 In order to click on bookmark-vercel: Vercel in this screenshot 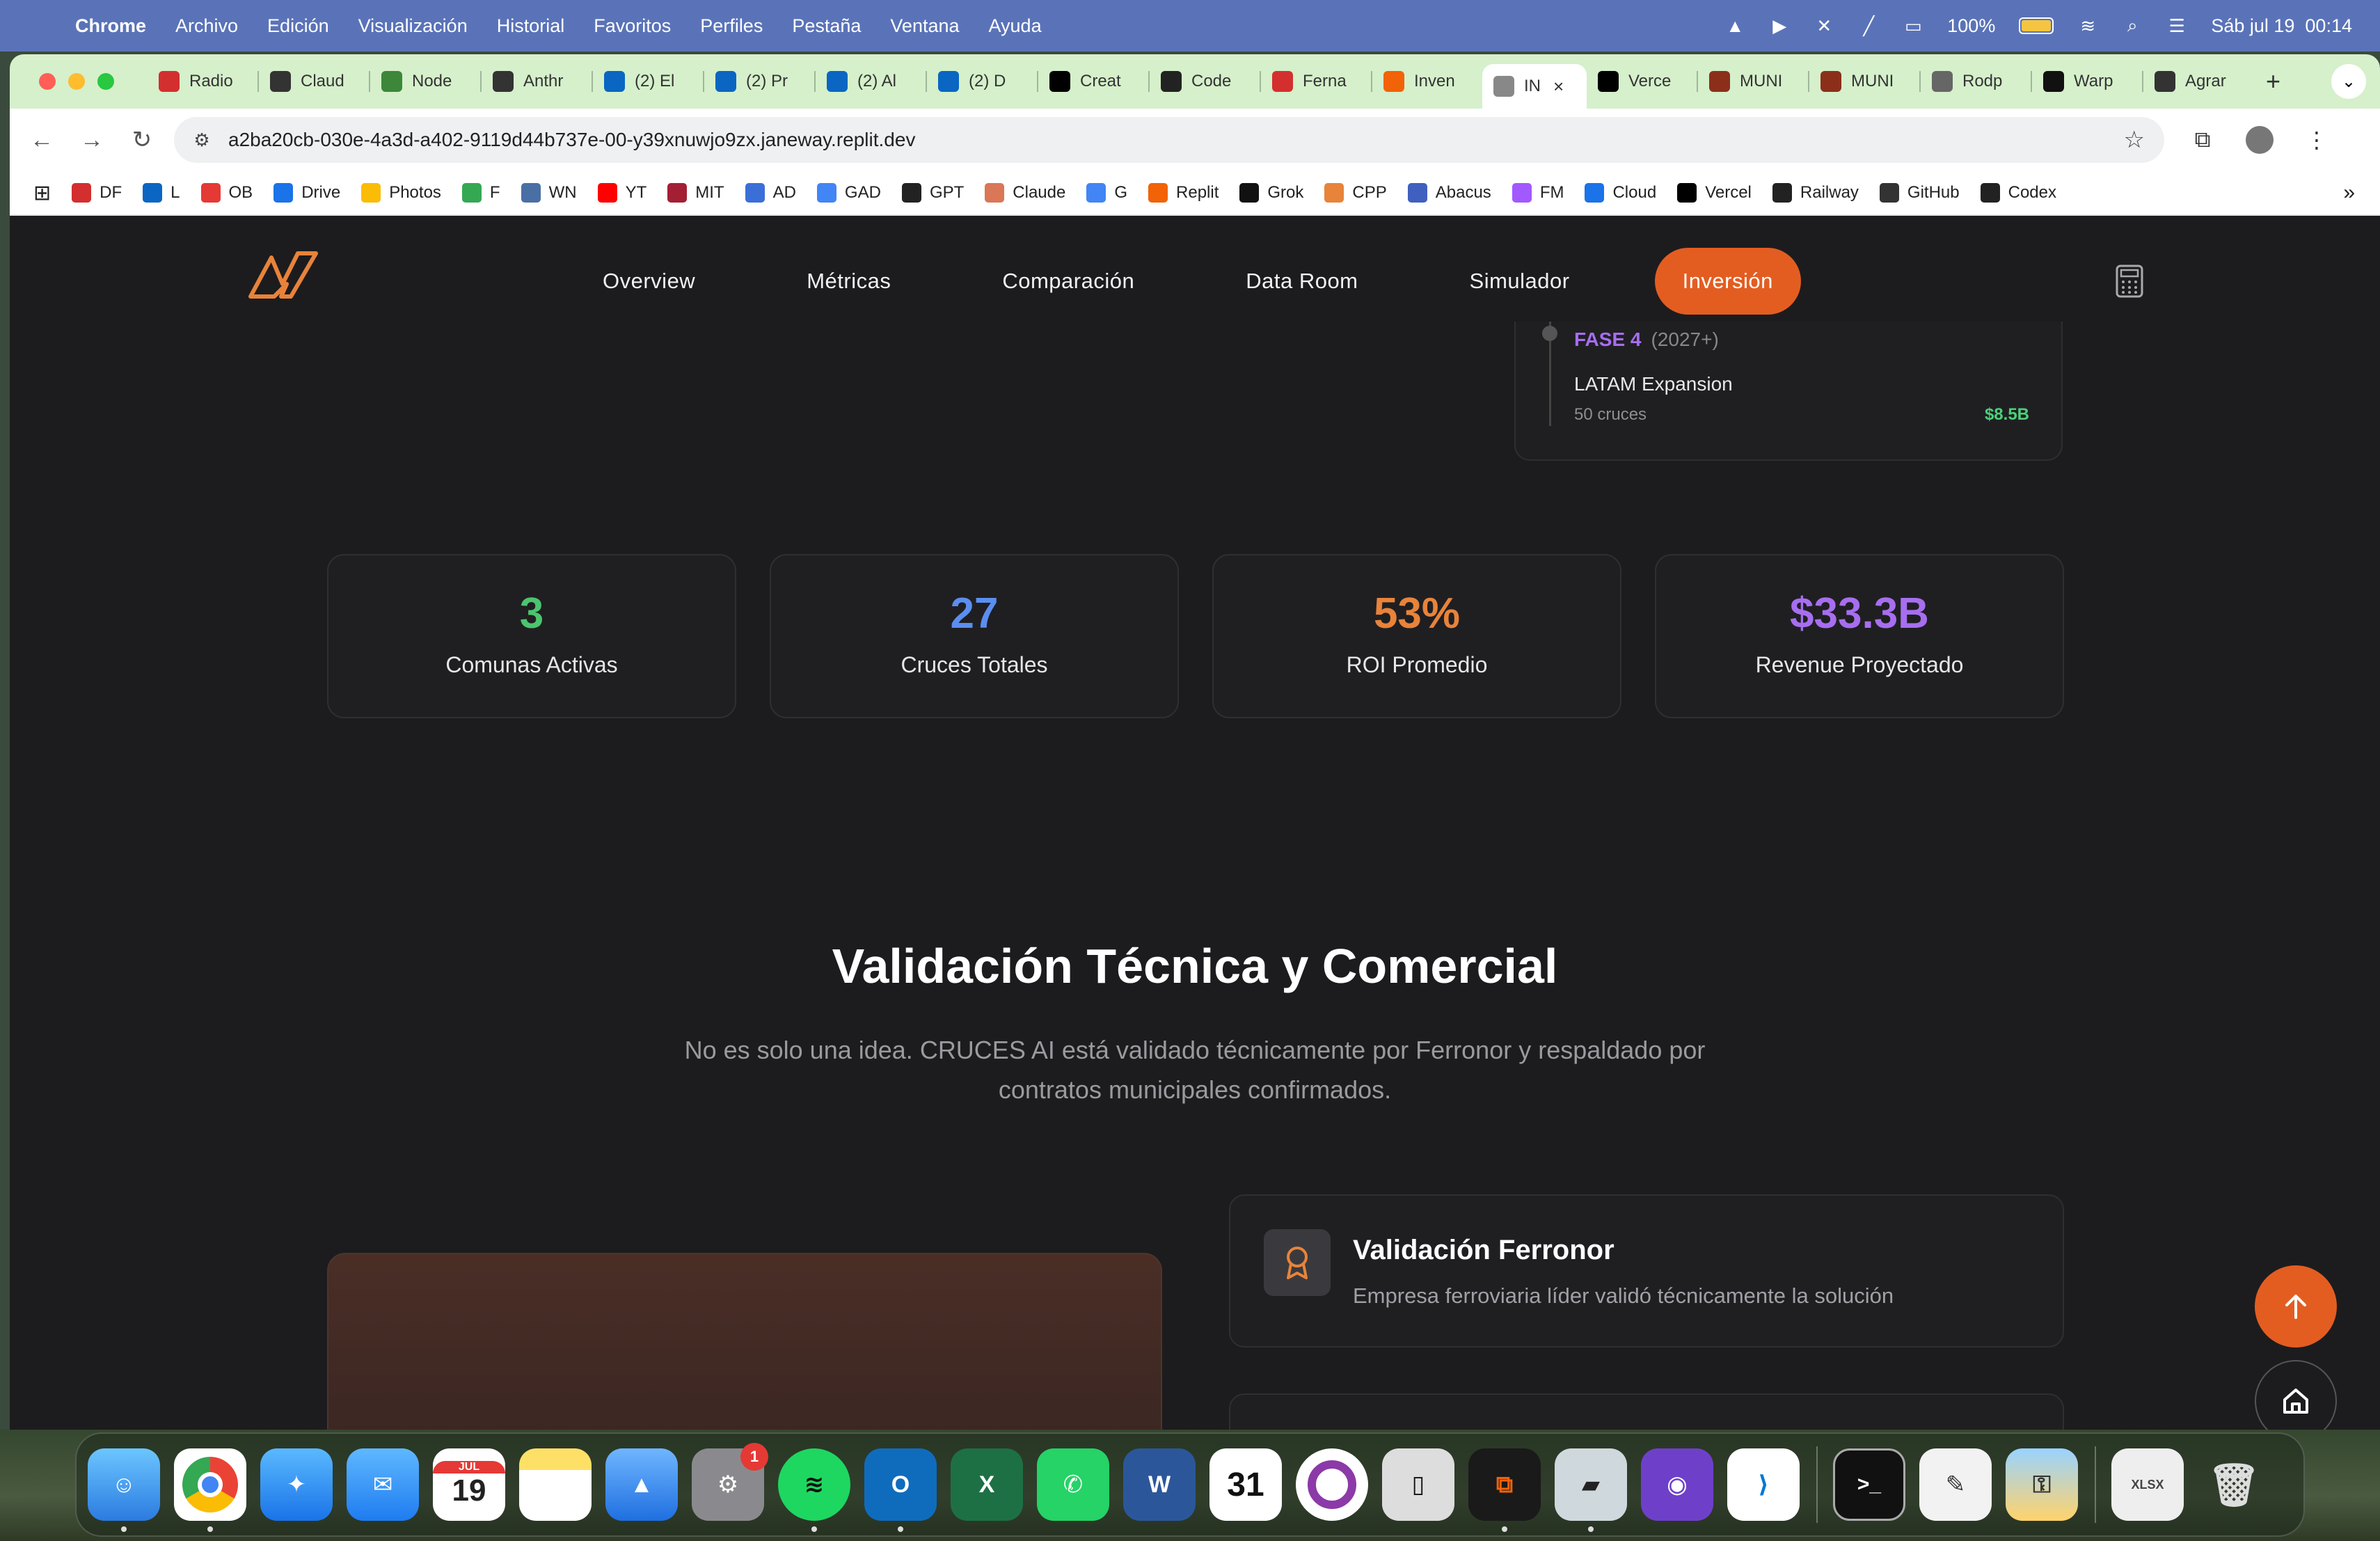, I will do `click(1714, 193)`.